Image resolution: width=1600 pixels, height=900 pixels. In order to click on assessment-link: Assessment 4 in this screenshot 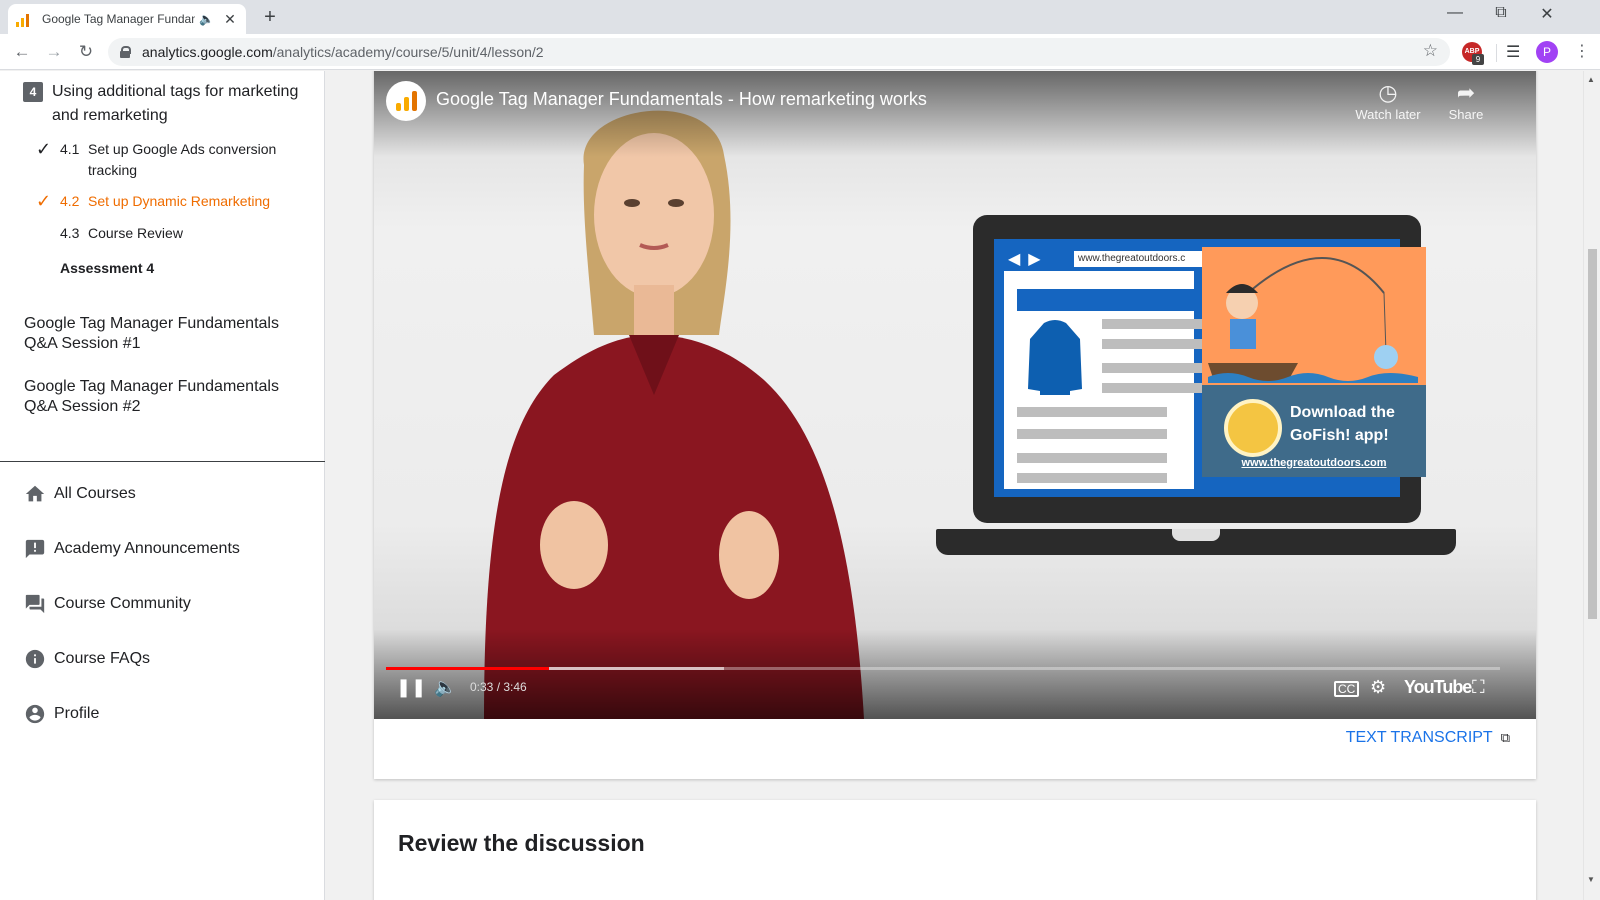, I will do `click(107, 268)`.